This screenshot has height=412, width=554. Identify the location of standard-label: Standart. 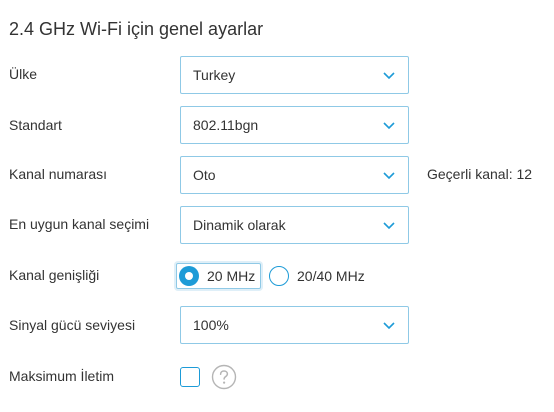
(35, 125).